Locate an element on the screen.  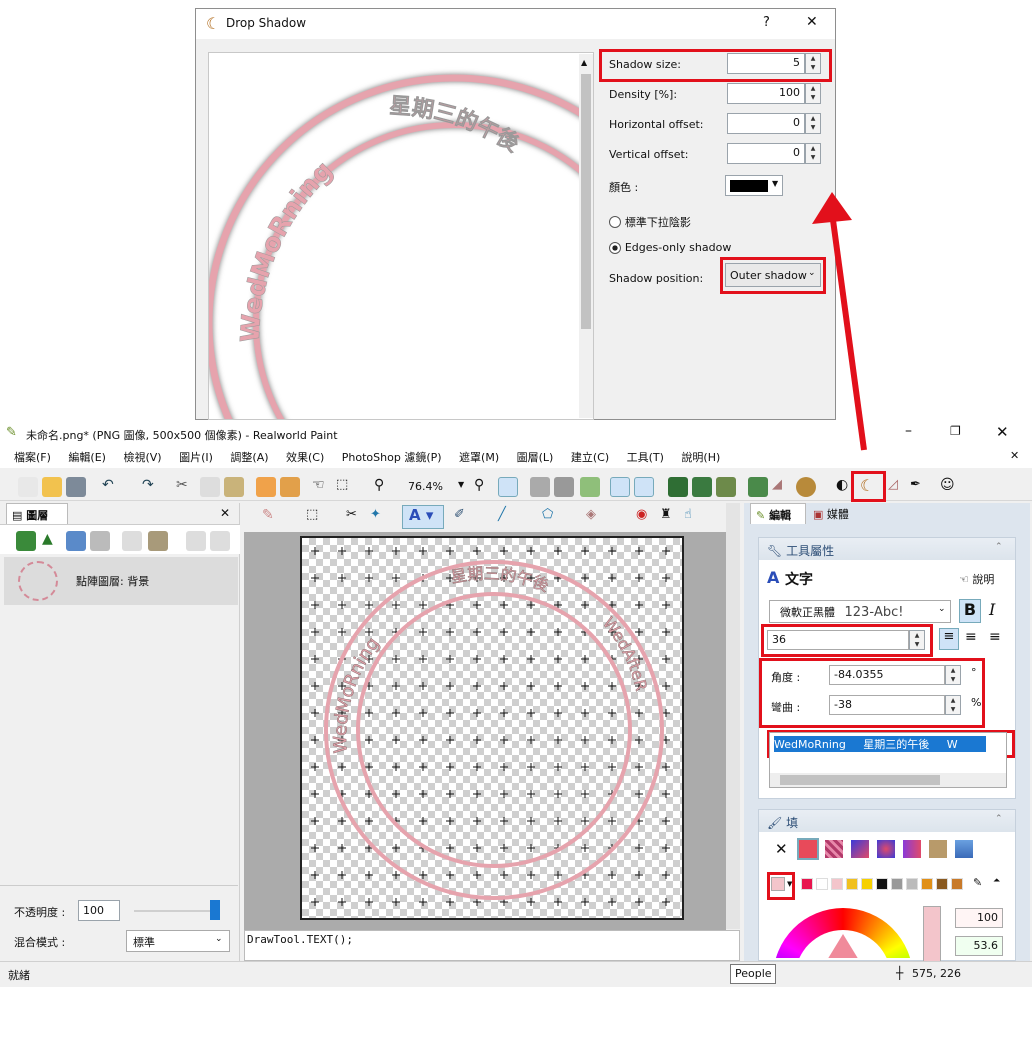
bold-button: B is located at coordinates (970, 611).